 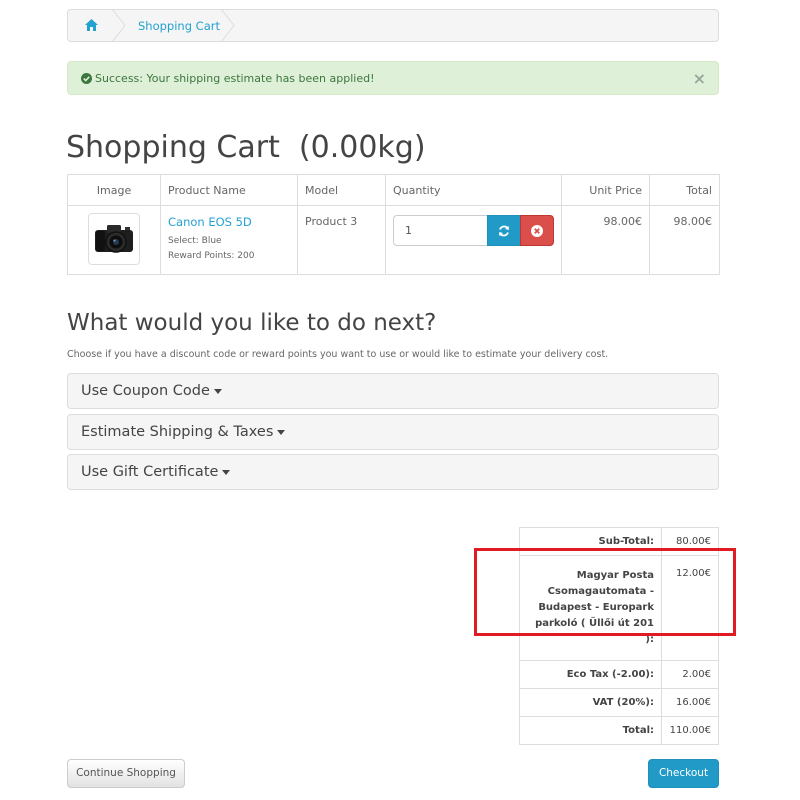 I want to click on remove-button, so click(x=537, y=230).